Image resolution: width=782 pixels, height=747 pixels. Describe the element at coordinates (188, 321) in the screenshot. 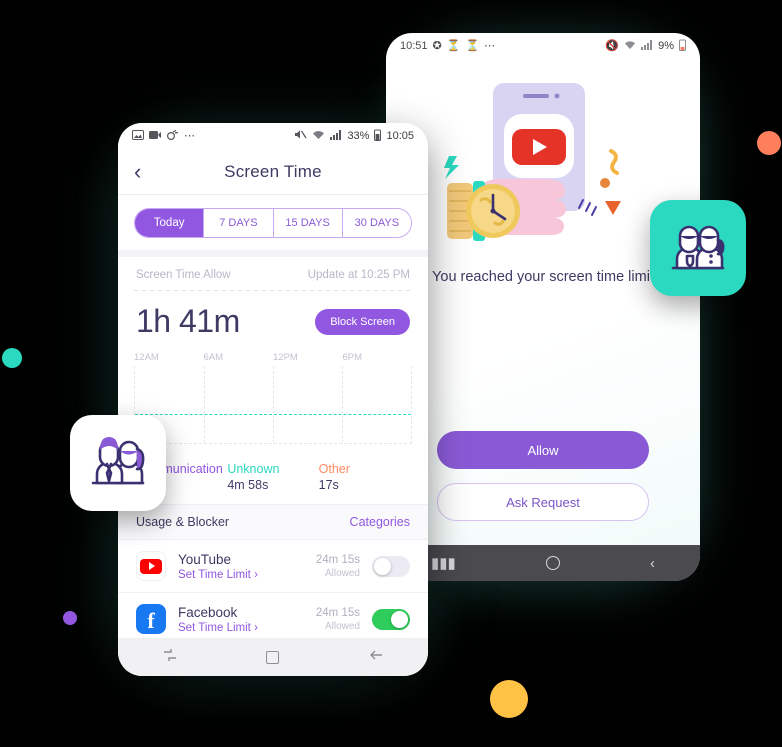

I see `total-screen-time: 1h 41m` at that location.